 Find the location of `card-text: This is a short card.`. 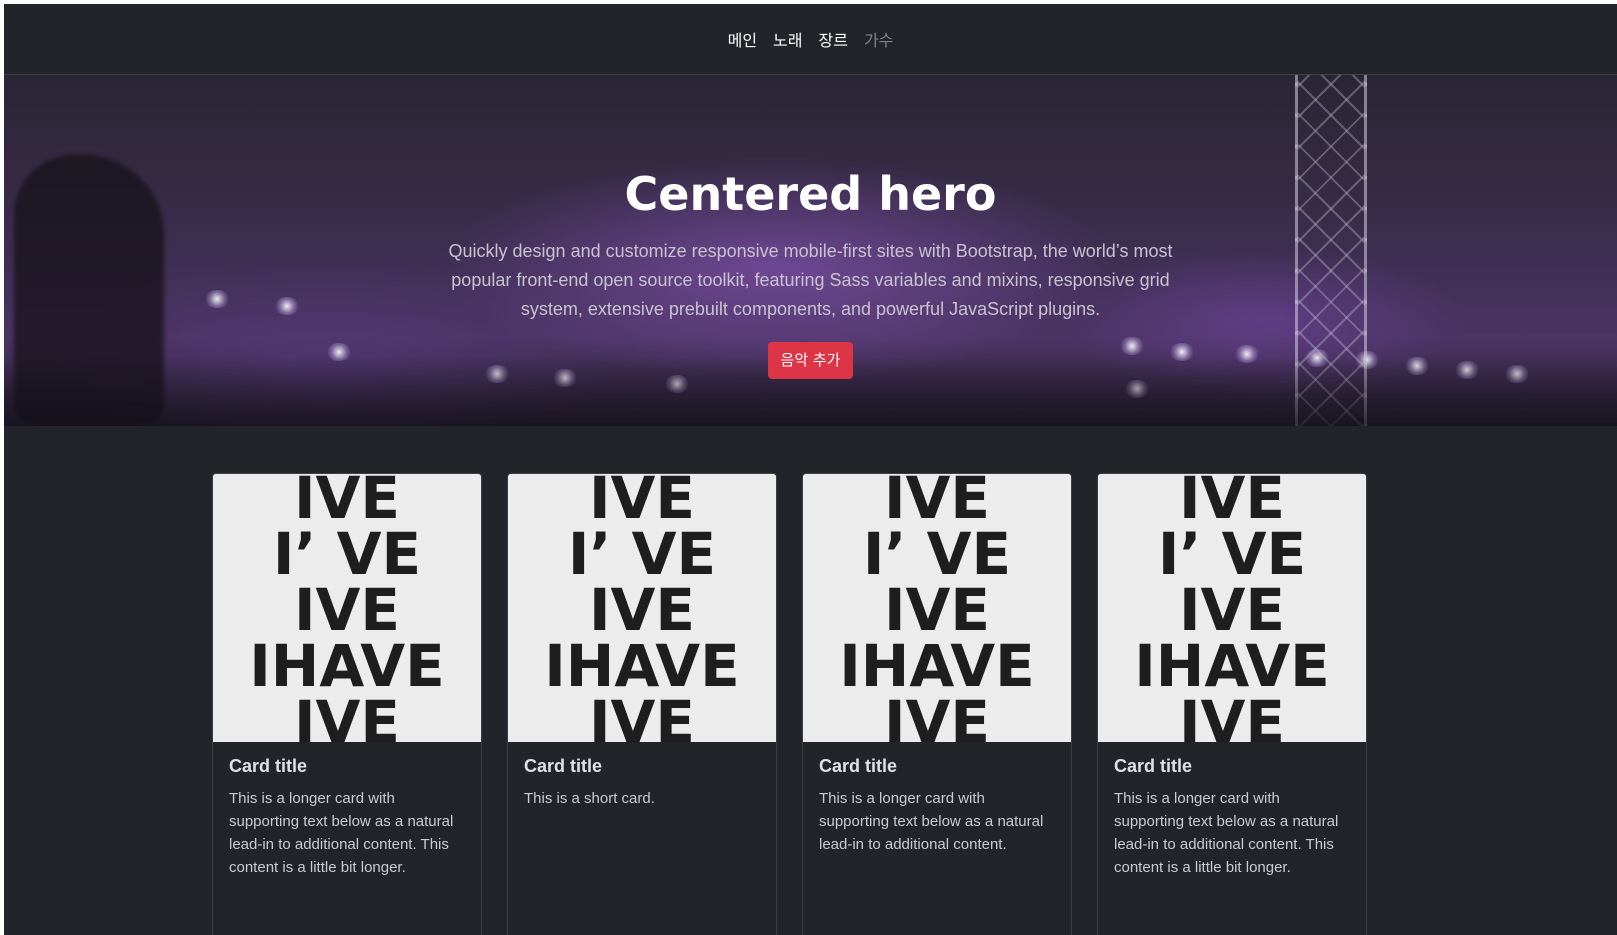

card-text: This is a short card. is located at coordinates (589, 798).